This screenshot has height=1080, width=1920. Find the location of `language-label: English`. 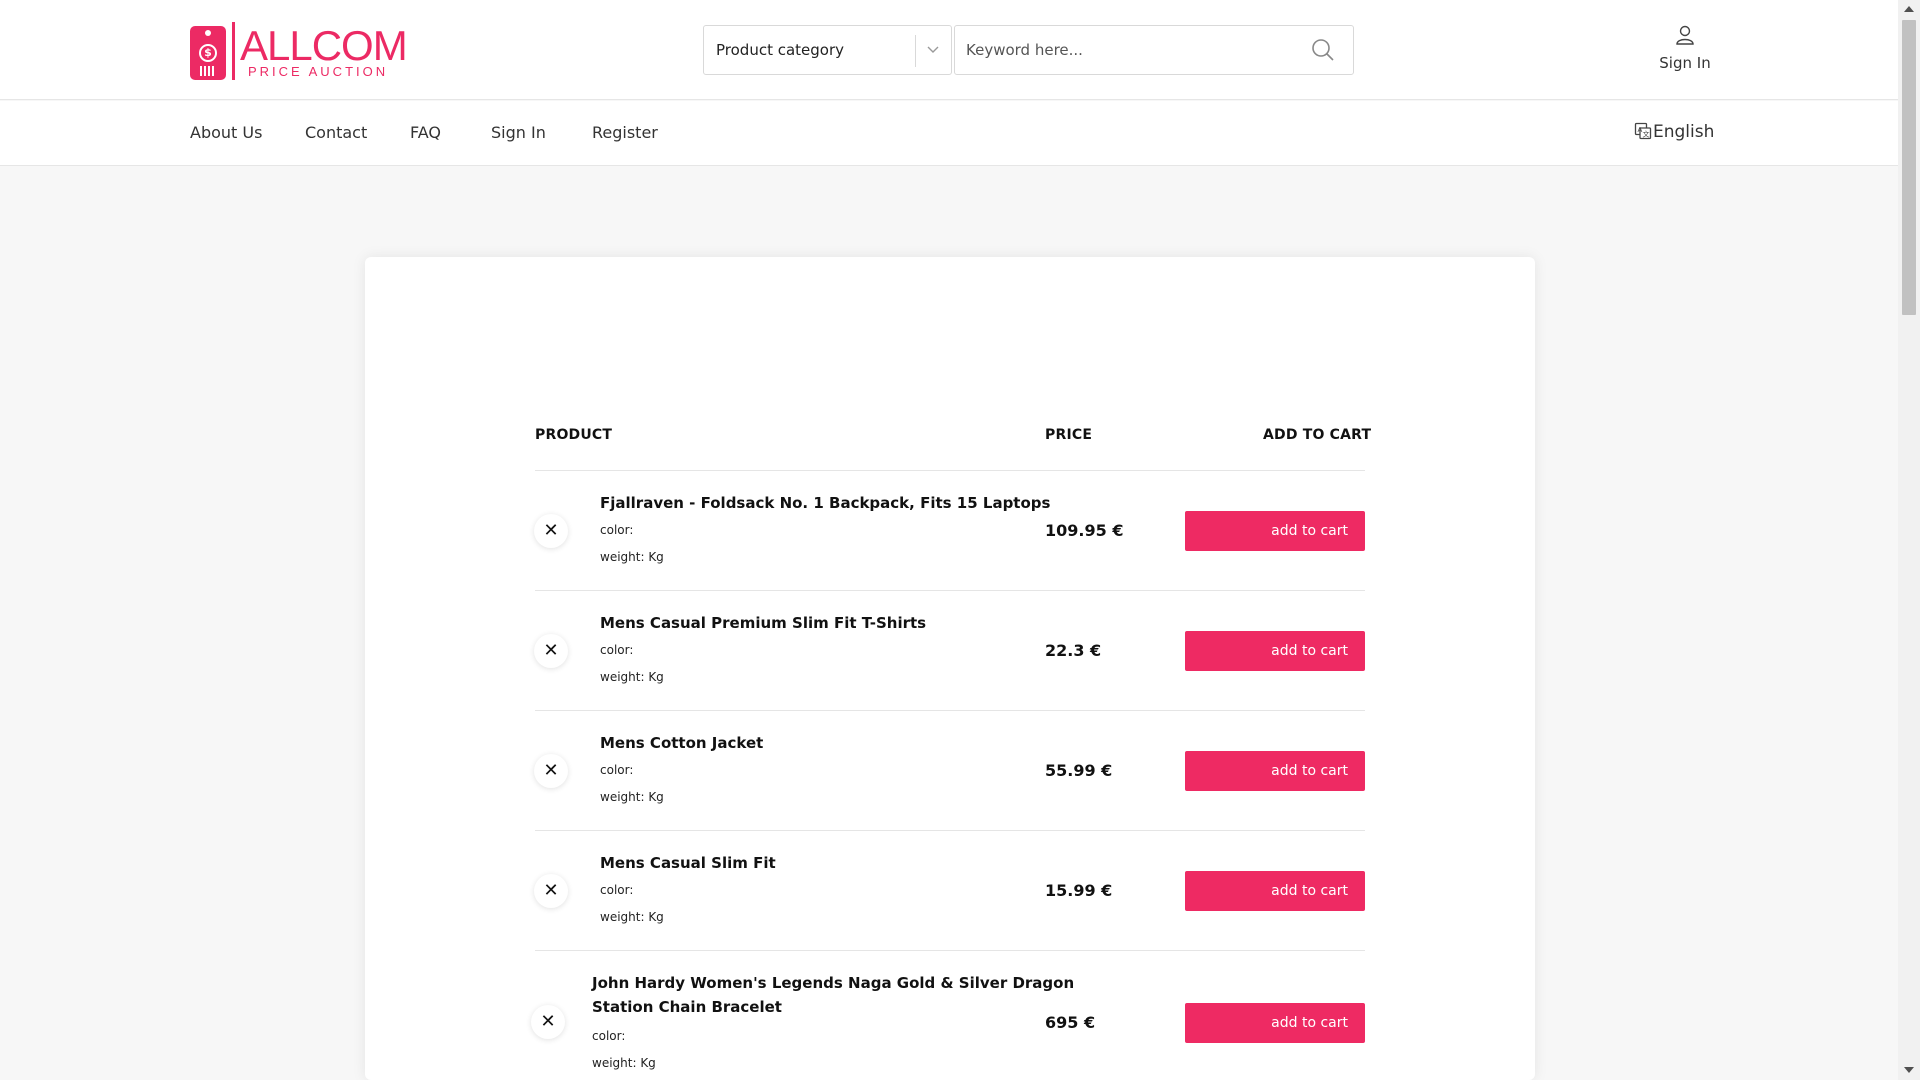

language-label: English is located at coordinates (1684, 132).